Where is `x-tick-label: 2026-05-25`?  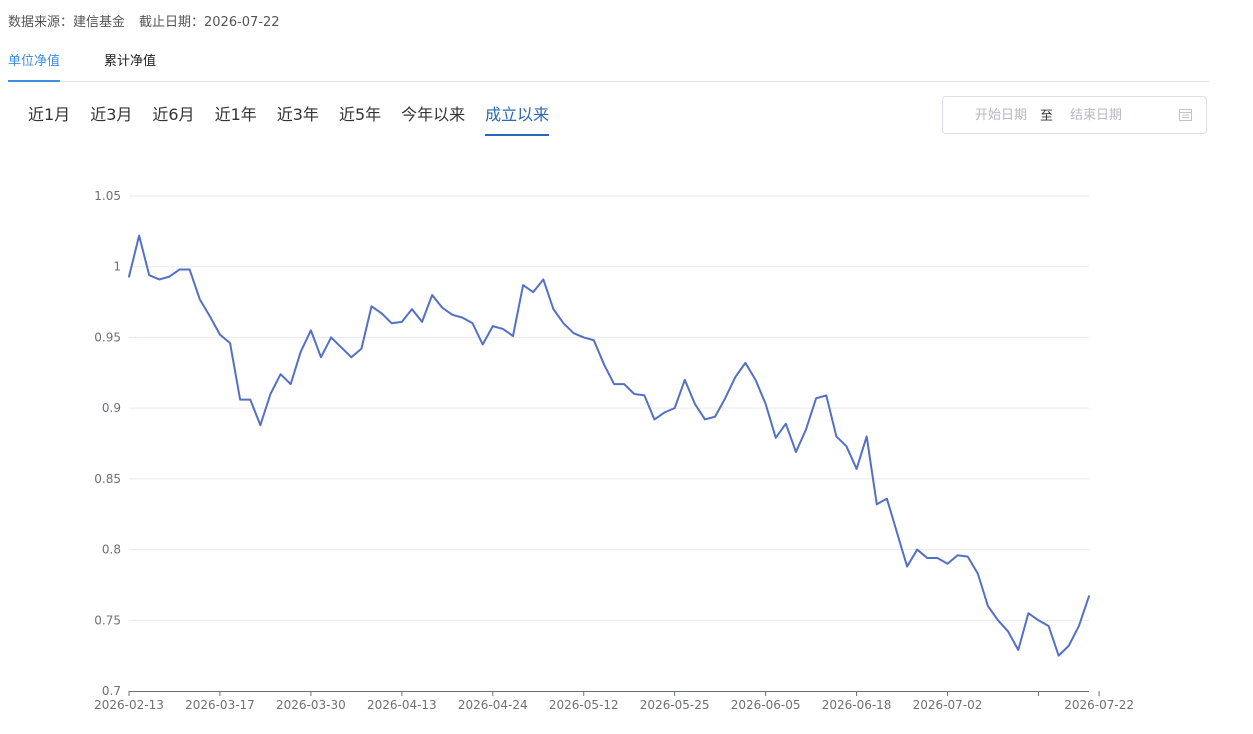
x-tick-label: 2026-05-25 is located at coordinates (675, 705).